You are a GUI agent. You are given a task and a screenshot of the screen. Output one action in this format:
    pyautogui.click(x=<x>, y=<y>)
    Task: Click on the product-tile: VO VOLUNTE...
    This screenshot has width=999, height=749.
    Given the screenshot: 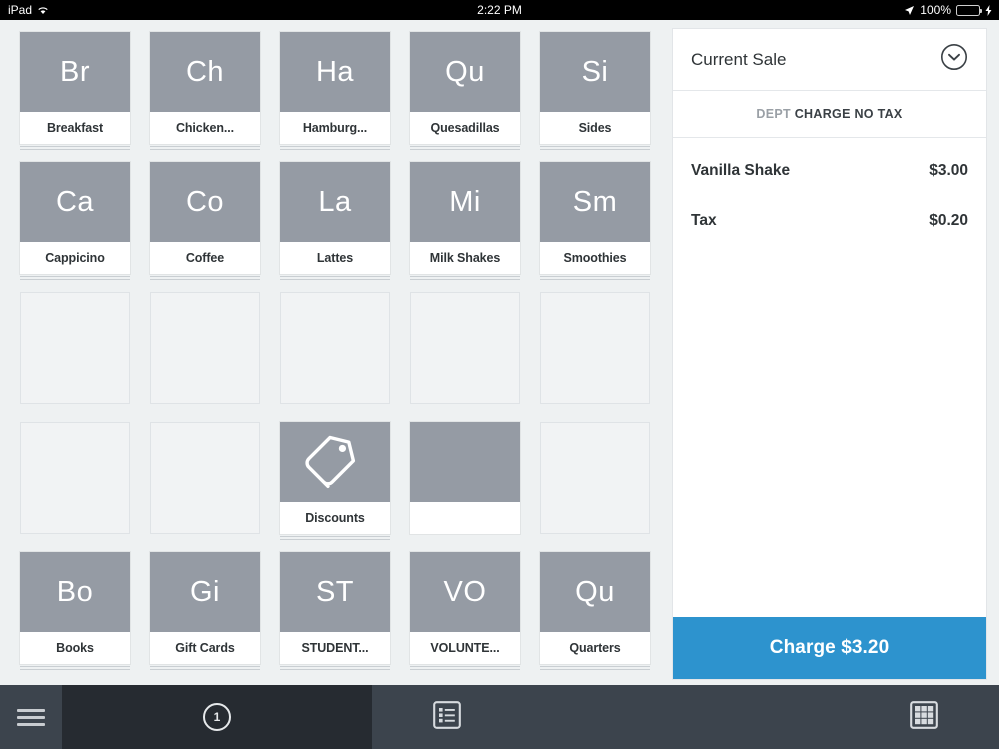 What is the action you would take?
    pyautogui.click(x=465, y=611)
    